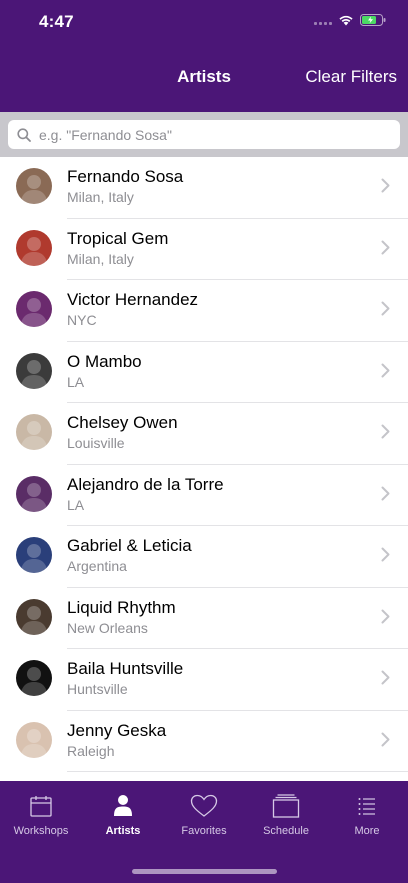 This screenshot has width=408, height=883. What do you see at coordinates (286, 831) in the screenshot?
I see `tab-schedule-label: Schedule` at bounding box center [286, 831].